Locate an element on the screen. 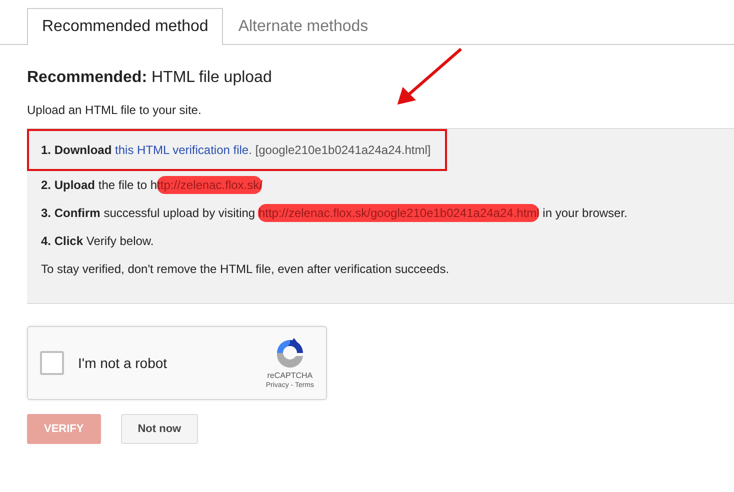 The image size is (734, 492). intro-text: Upload an HTML file to your site. is located at coordinates (114, 110).